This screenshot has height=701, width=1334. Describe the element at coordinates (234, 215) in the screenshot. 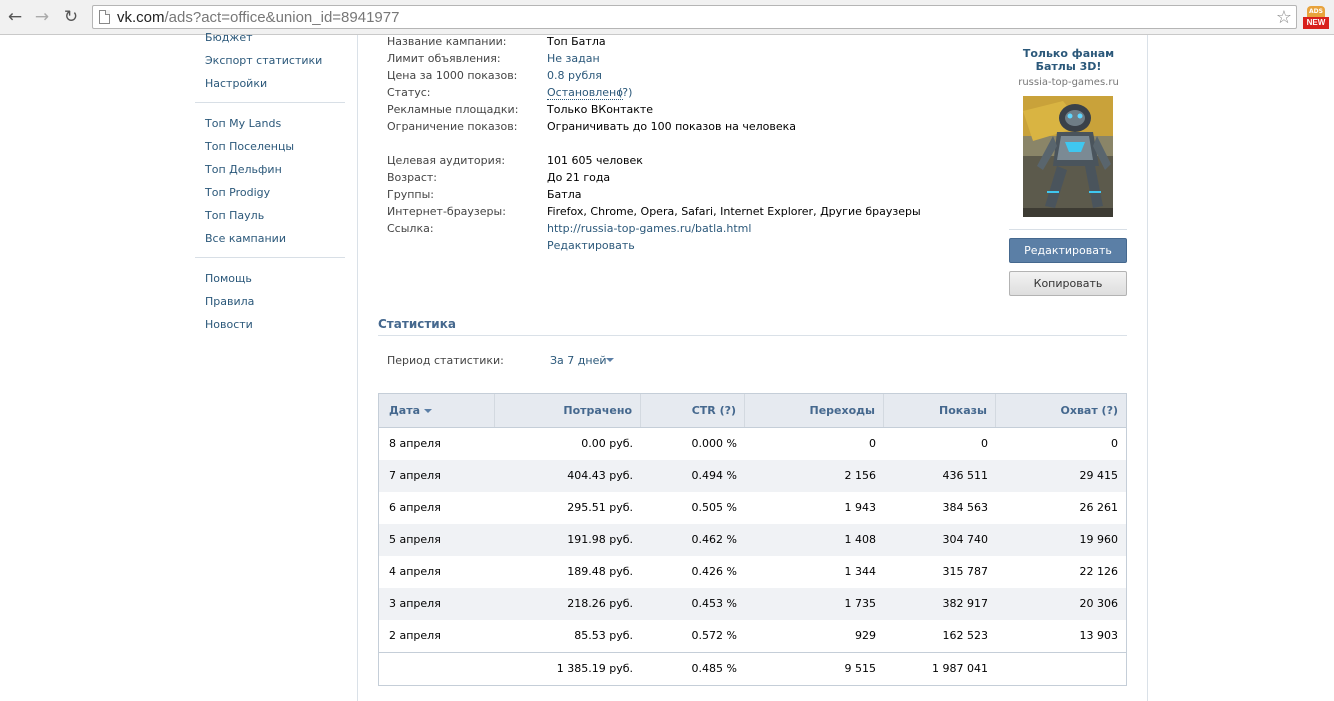

I see `sidebar-item-top-paul: Топ Пауль` at that location.